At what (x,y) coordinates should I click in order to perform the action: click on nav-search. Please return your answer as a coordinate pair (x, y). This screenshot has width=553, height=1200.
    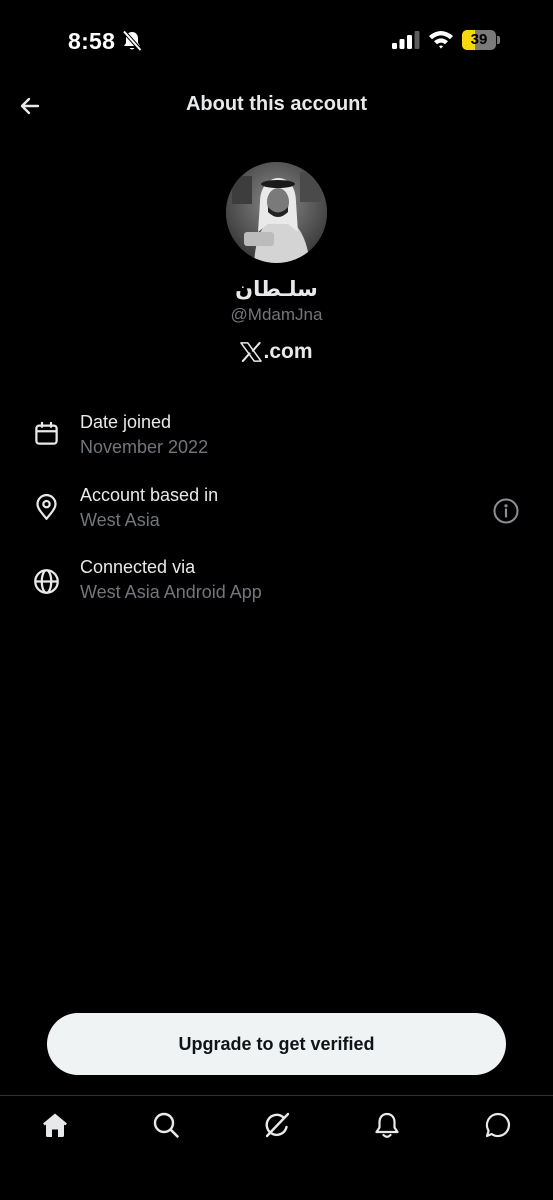
    Looking at the image, I should click on (166, 1125).